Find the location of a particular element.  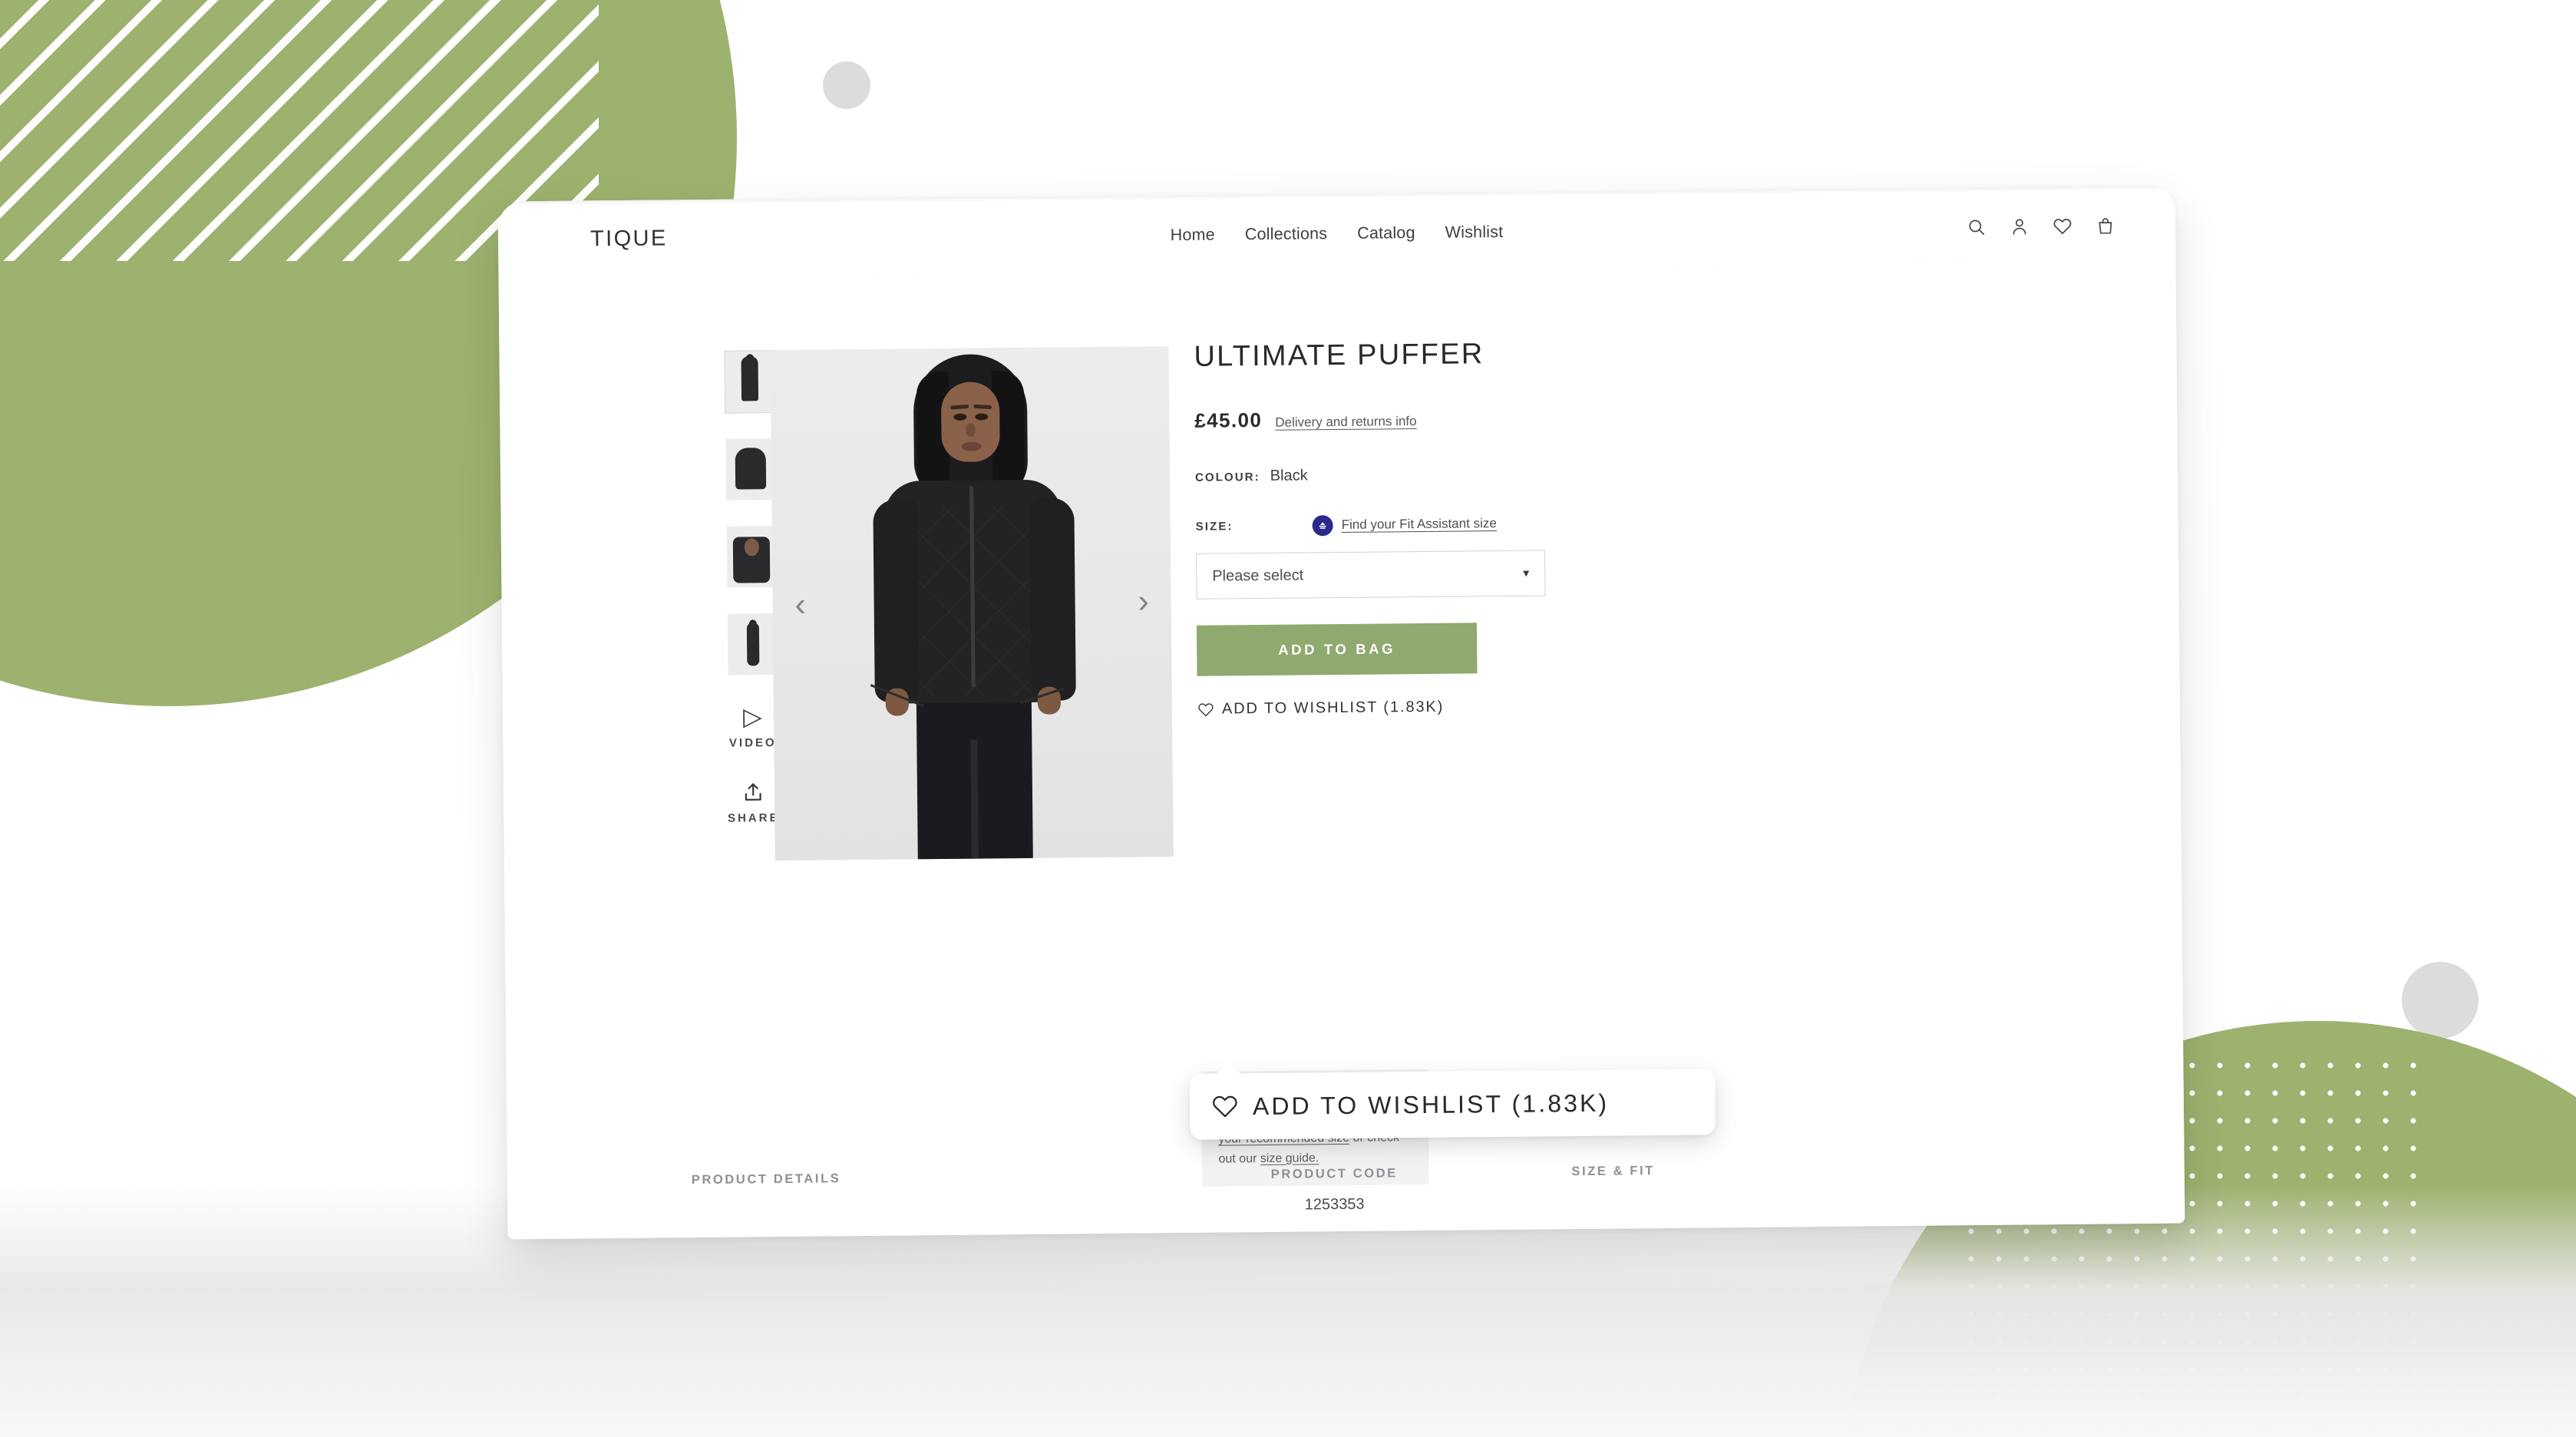

nav-item-home: Home is located at coordinates (1193, 235).